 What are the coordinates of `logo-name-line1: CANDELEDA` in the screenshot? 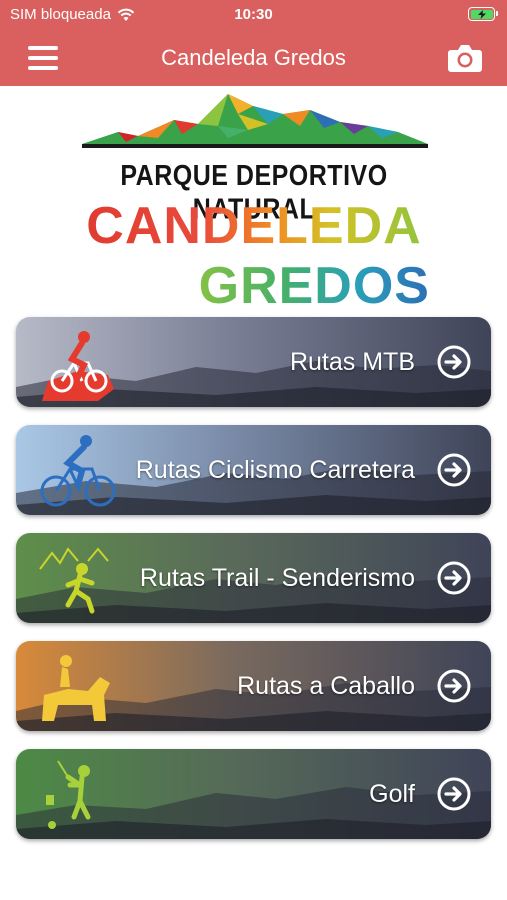 It's located at (254, 226).